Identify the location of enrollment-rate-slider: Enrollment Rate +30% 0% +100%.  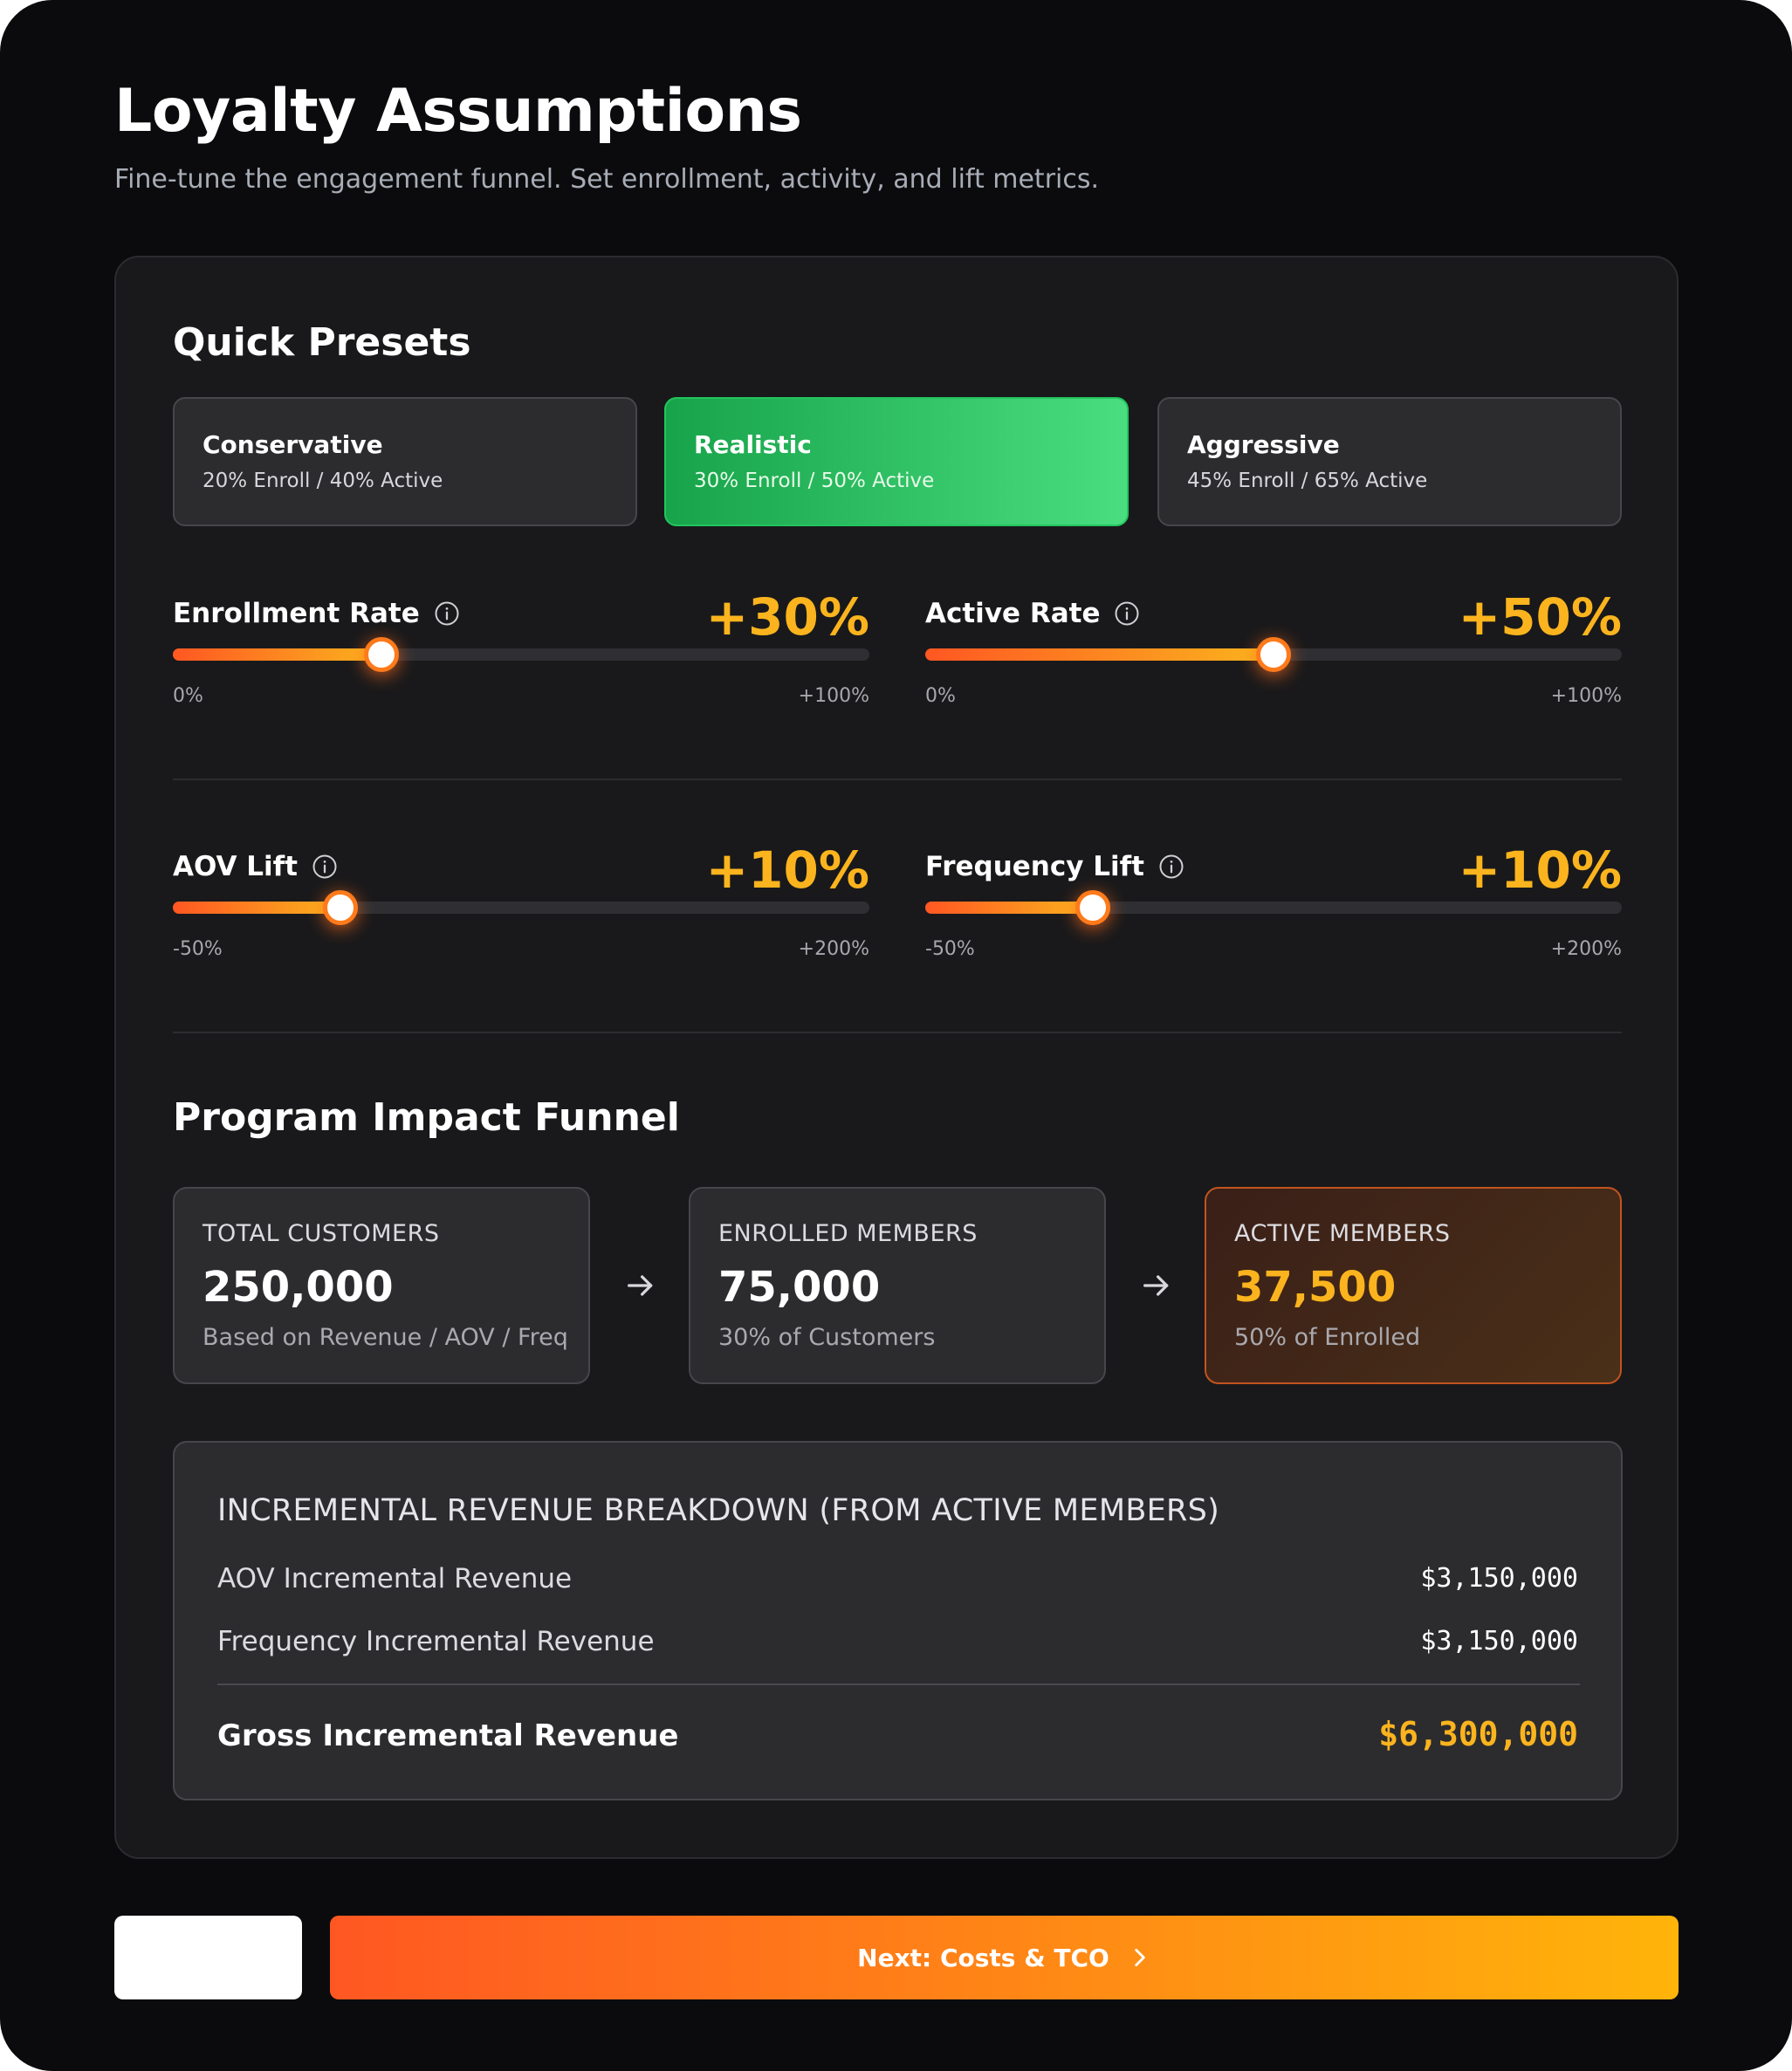
(521, 657).